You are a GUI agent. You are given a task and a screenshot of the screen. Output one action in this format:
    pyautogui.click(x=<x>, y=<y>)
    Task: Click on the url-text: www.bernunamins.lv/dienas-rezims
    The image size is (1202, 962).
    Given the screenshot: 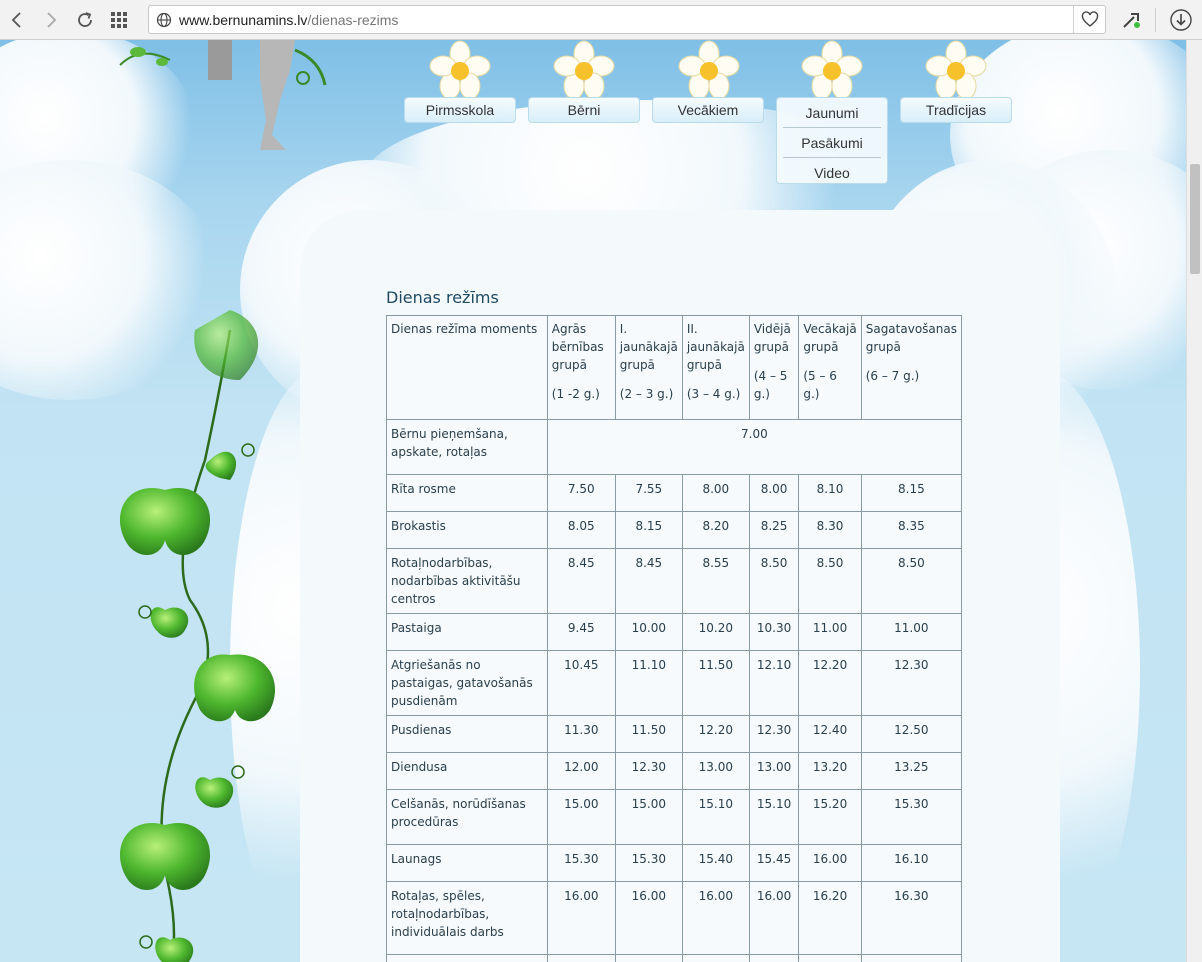 What is the action you would take?
    pyautogui.click(x=288, y=20)
    